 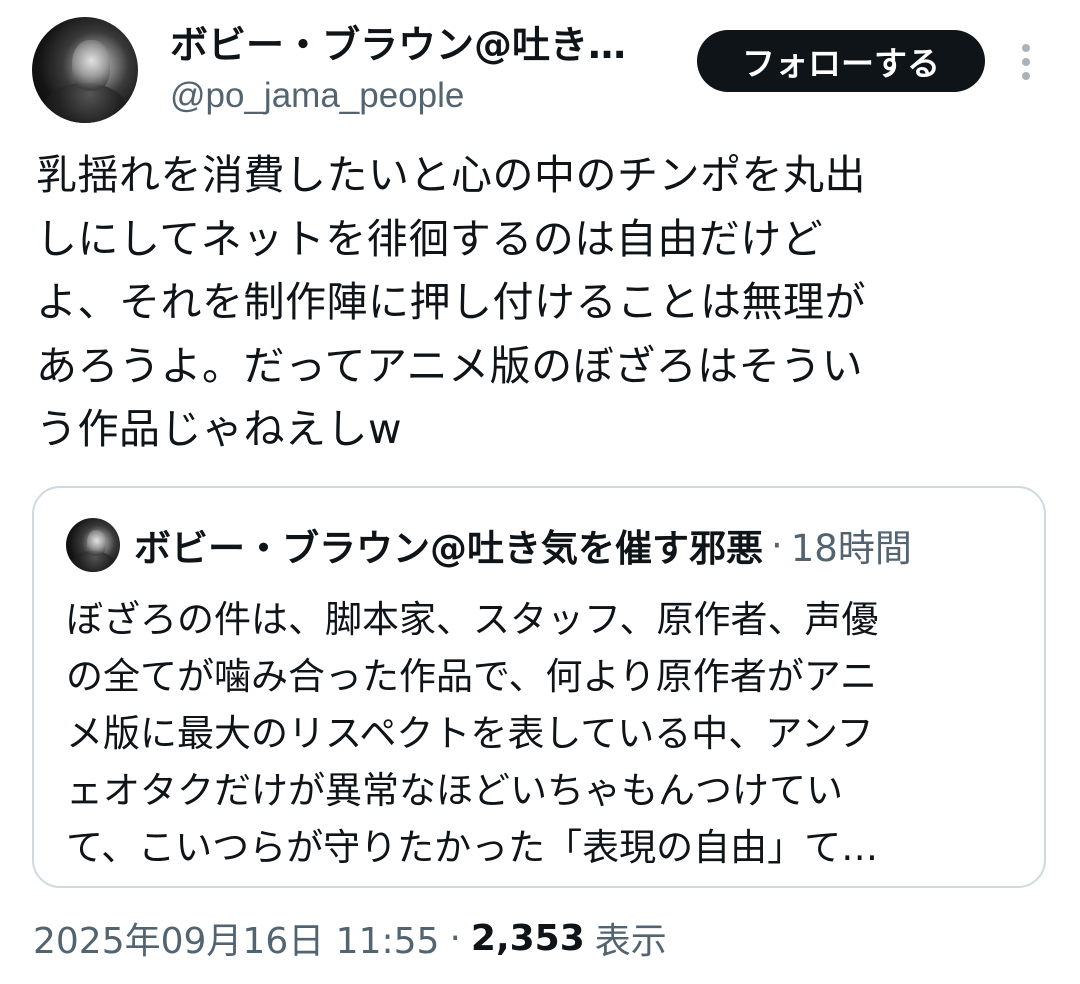 I want to click on author-handle: @po_jama_people, so click(x=317, y=96).